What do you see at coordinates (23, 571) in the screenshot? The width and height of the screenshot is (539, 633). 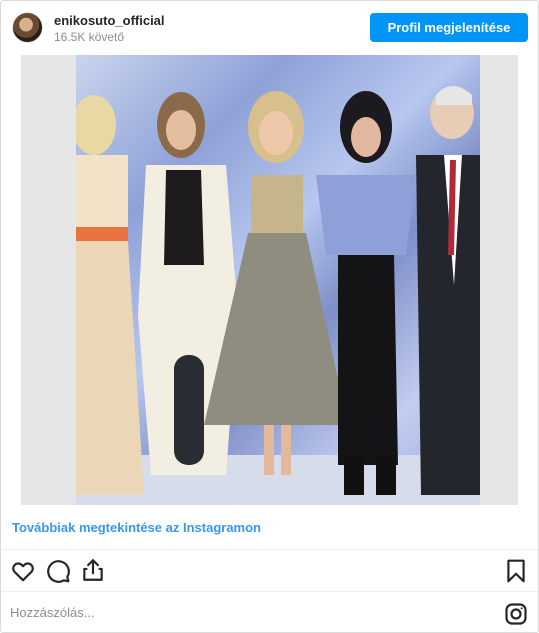 I see `heart-icon` at bounding box center [23, 571].